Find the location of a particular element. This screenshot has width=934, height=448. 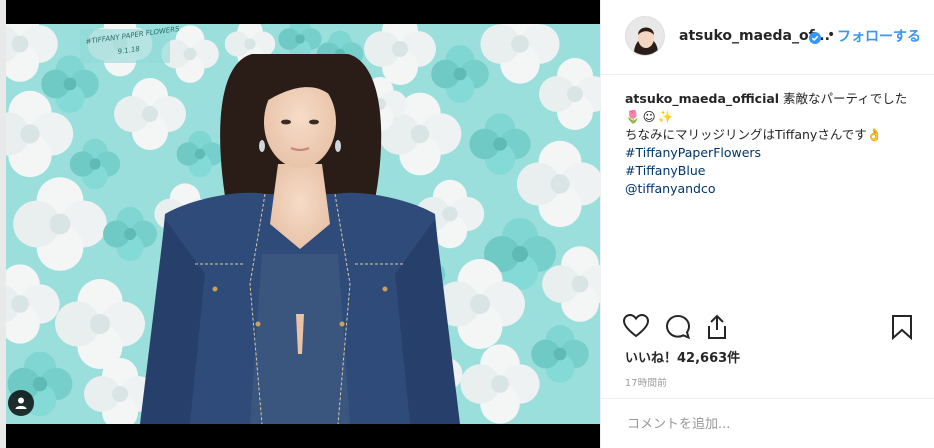

hashtag-link: #TiffanyBlue is located at coordinates (775, 171).